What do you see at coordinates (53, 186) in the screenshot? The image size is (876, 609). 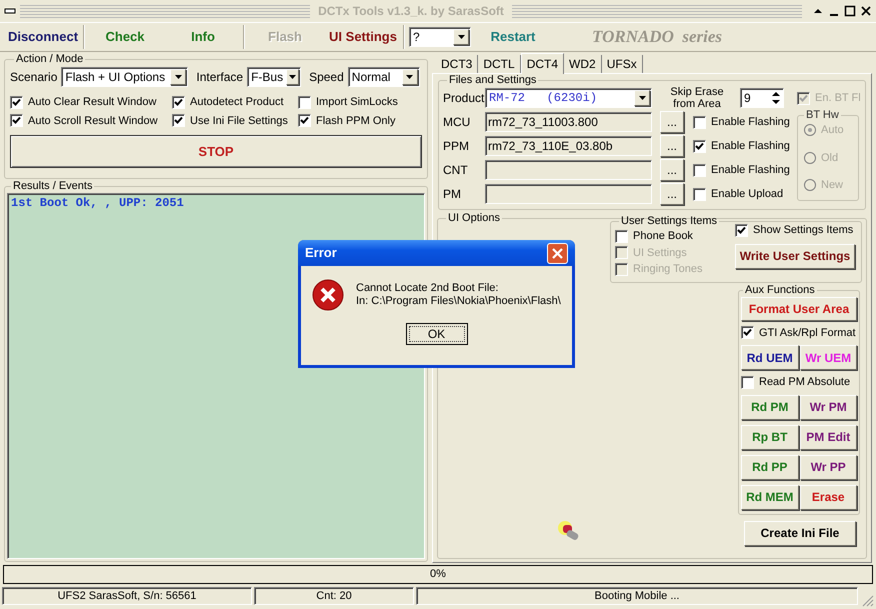 I see `group-title: Results / Events` at bounding box center [53, 186].